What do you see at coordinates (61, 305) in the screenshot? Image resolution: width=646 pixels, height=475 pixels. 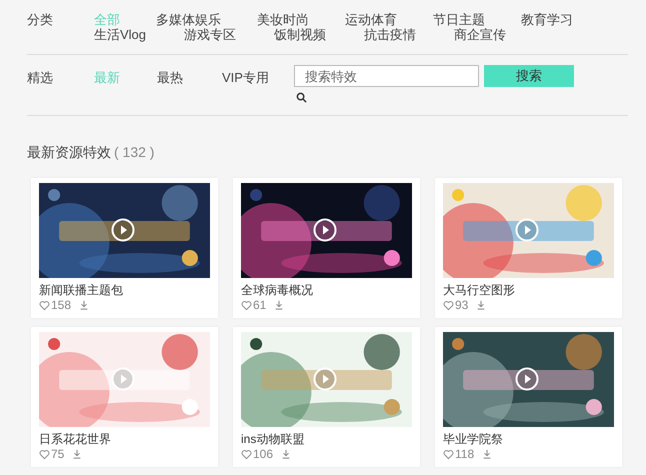 I see `like-count: 158` at bounding box center [61, 305].